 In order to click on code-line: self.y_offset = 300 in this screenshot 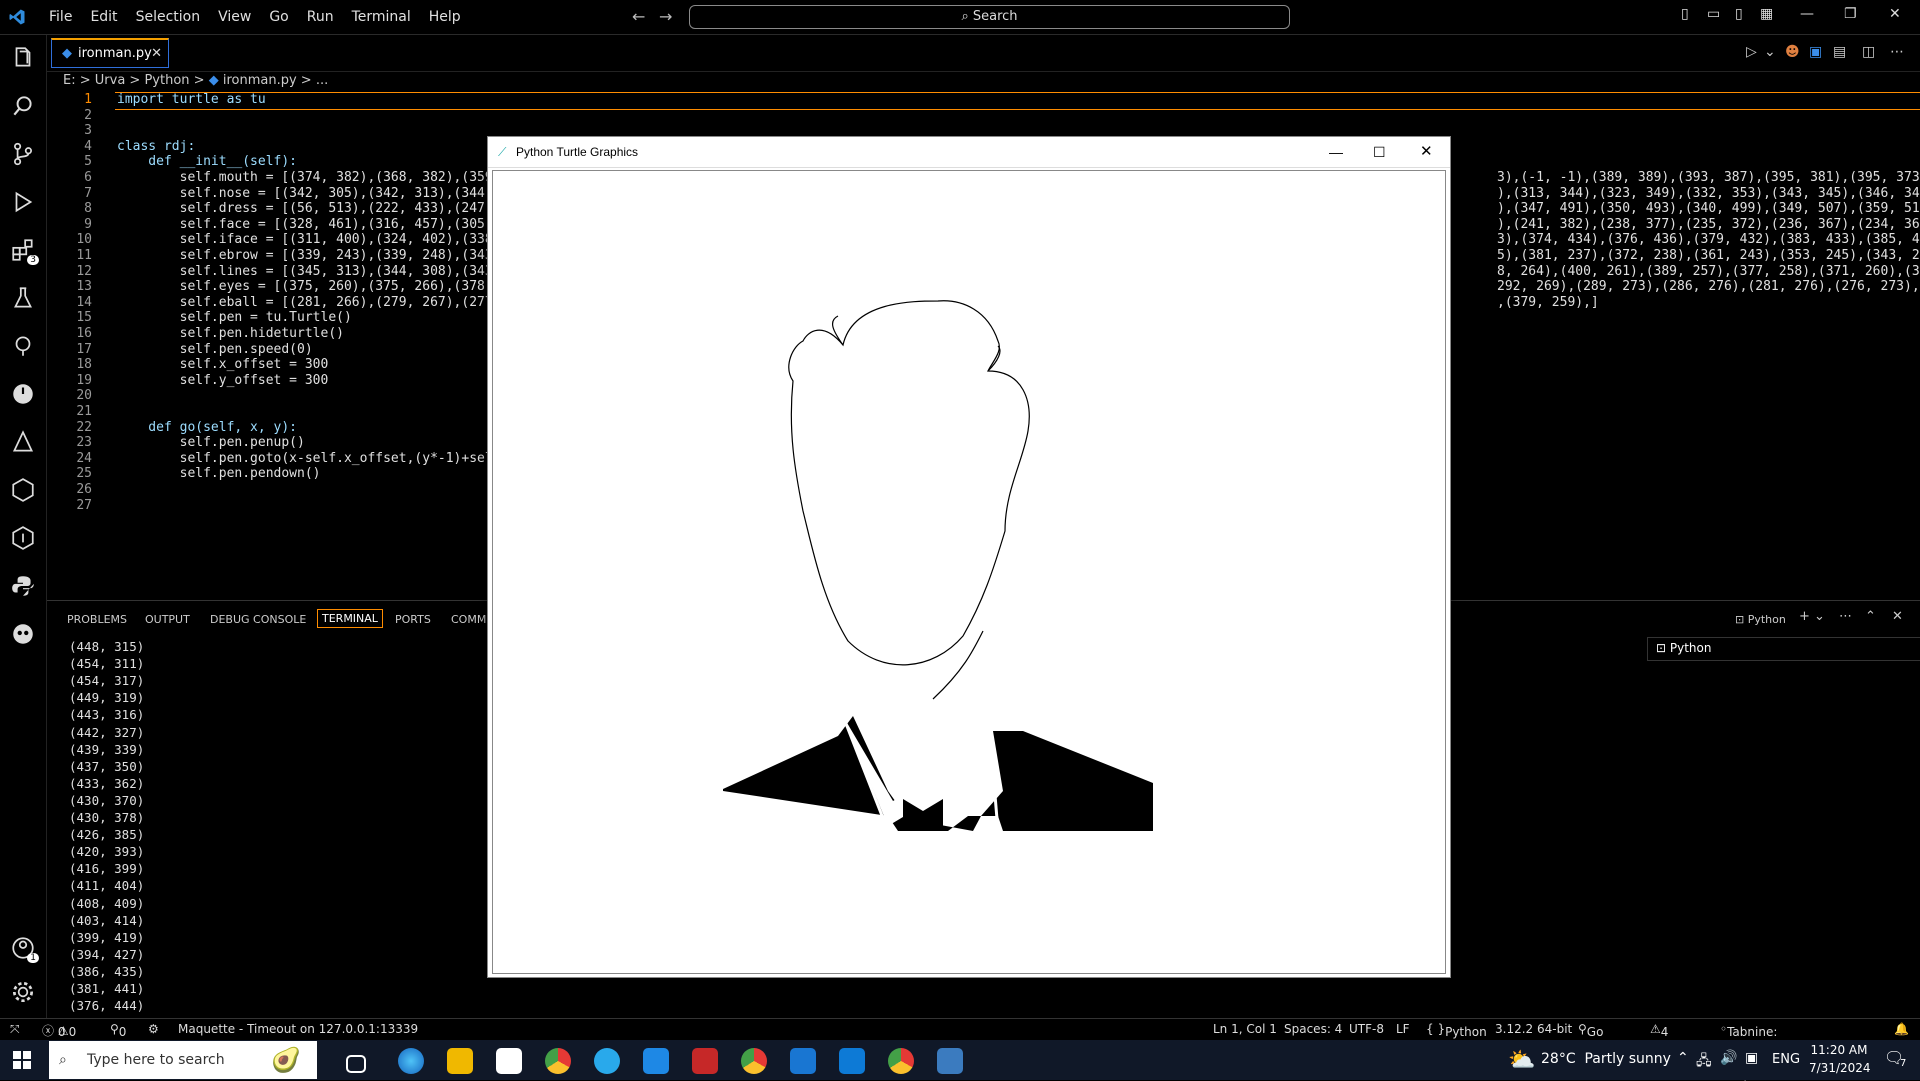, I will do `click(223, 380)`.